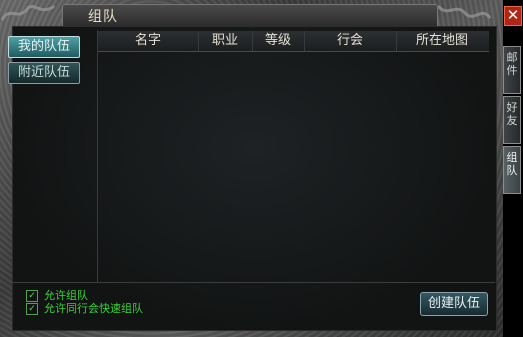 This screenshot has width=523, height=337. I want to click on allow-guild-quick-team-label: 允许同行会快速组队, so click(93, 308).